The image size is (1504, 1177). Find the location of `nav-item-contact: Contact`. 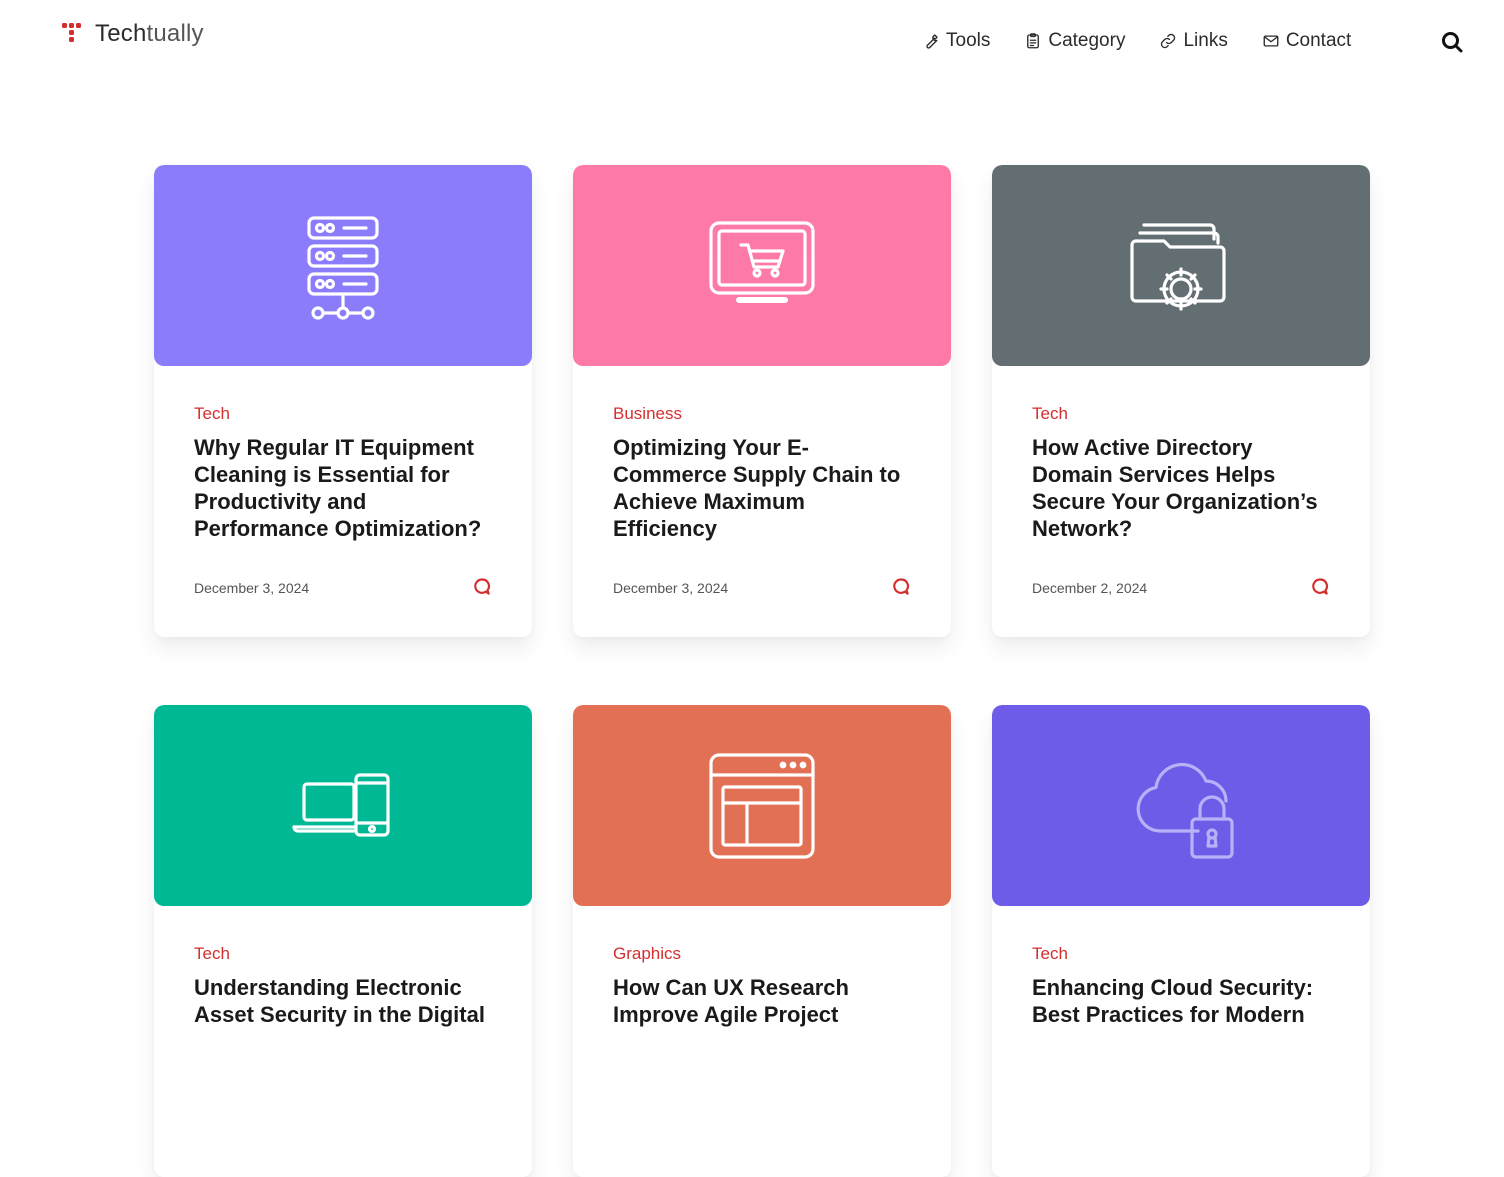

nav-item-contact: Contact is located at coordinates (1306, 41).